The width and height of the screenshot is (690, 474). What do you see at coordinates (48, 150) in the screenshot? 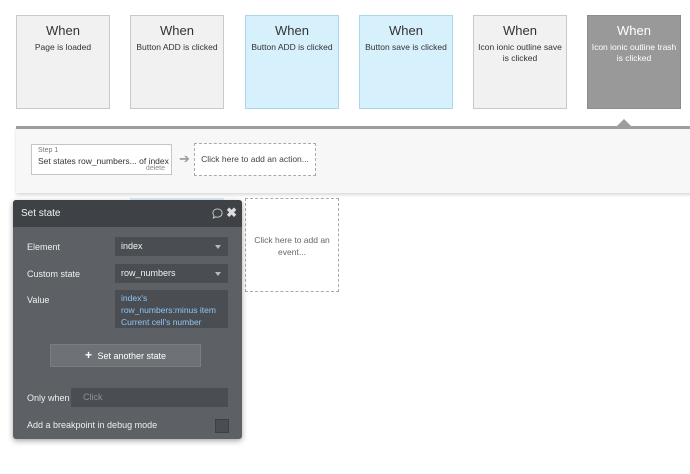
I see `step-number: Step 1` at bounding box center [48, 150].